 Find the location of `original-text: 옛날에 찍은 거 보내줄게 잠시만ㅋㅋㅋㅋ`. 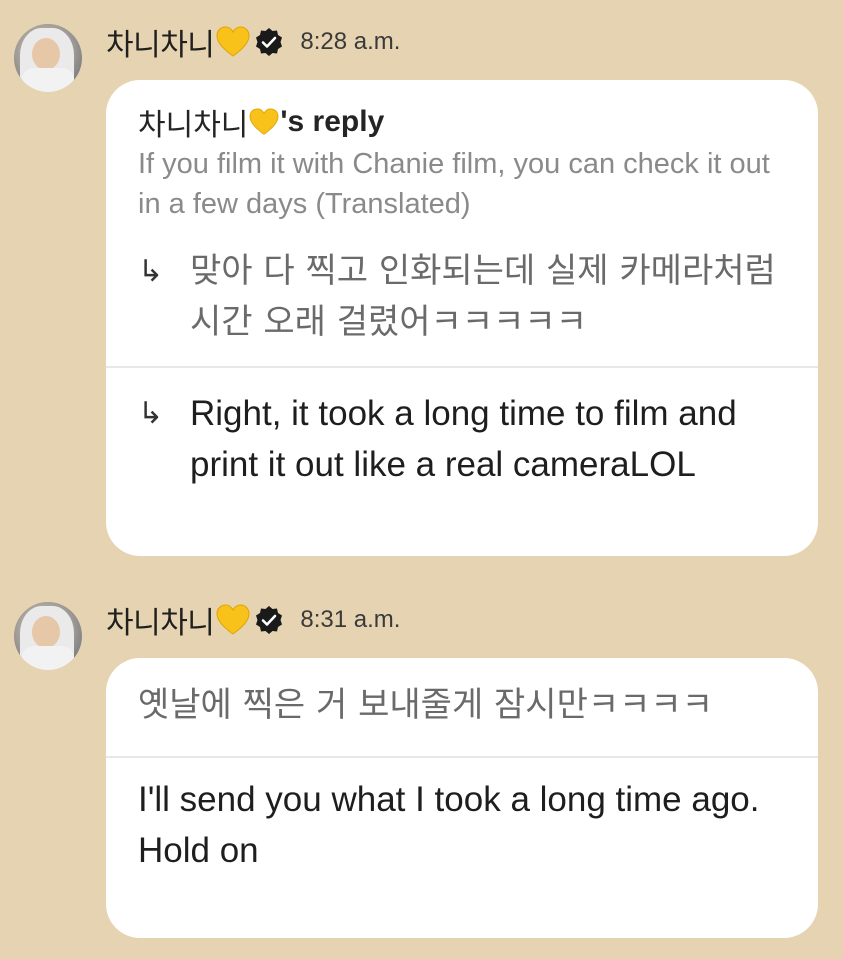

original-text: 옛날에 찍은 거 보내줄게 잠시만ㅋㅋㅋㅋ is located at coordinates (425, 705).